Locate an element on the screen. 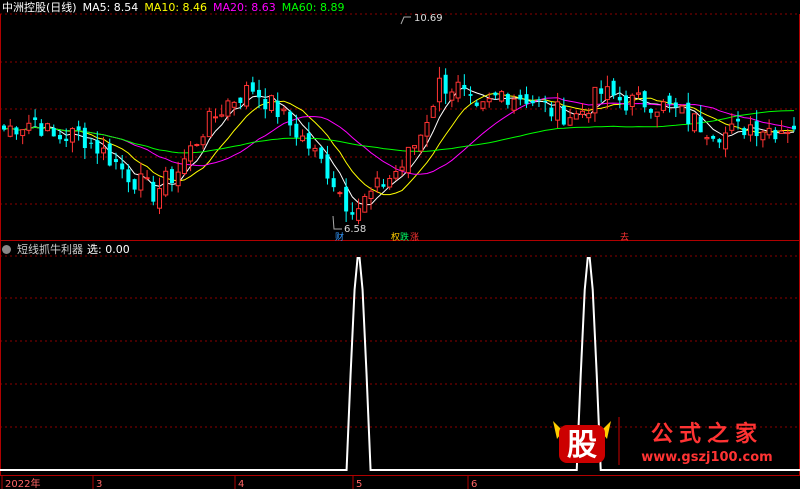  x-tick-label: 5 is located at coordinates (359, 484).